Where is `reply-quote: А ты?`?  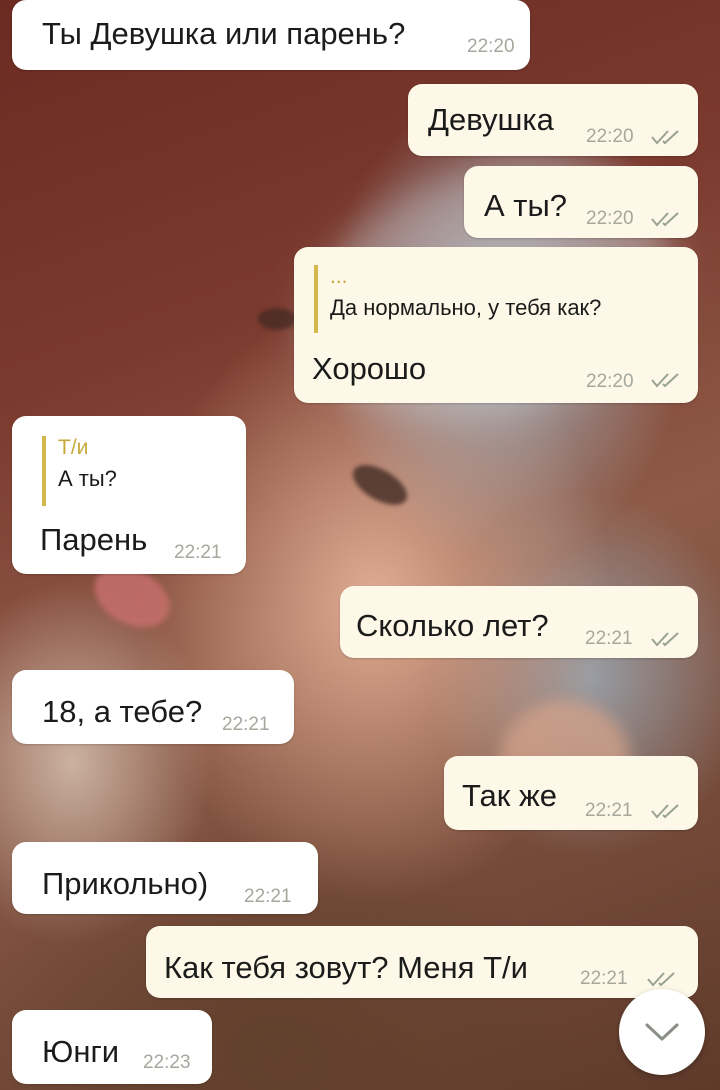 reply-quote: А ты? is located at coordinates (87, 478).